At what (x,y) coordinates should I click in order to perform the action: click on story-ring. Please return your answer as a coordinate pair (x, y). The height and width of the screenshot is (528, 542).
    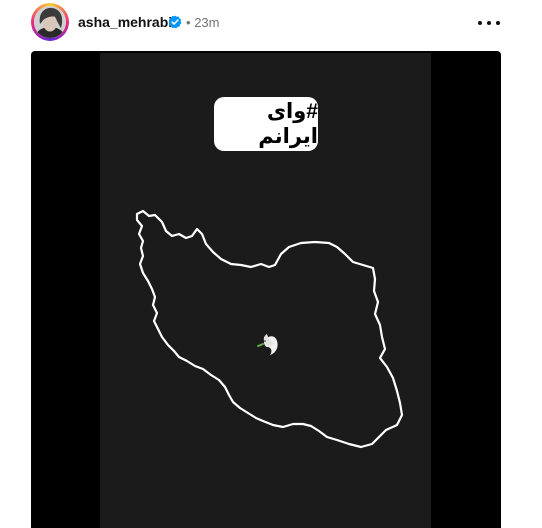
    Looking at the image, I should click on (50, 22).